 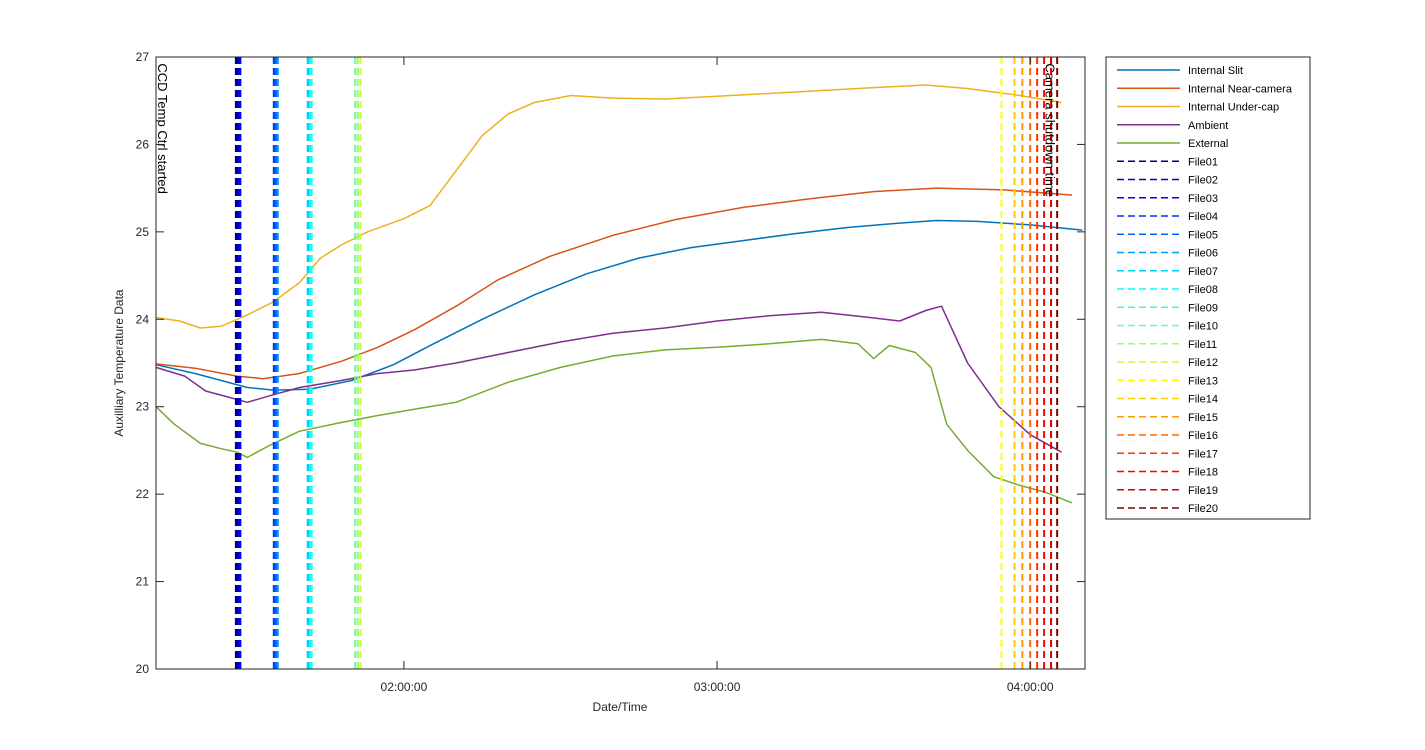 I want to click on legend-label: File05, so click(x=1203, y=235).